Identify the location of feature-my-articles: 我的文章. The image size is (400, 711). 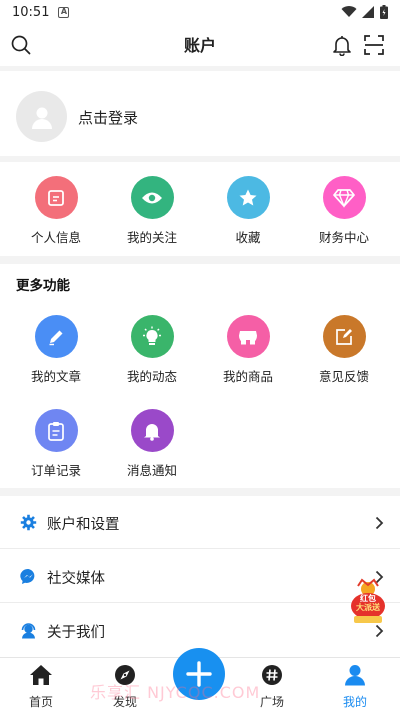
(56, 350).